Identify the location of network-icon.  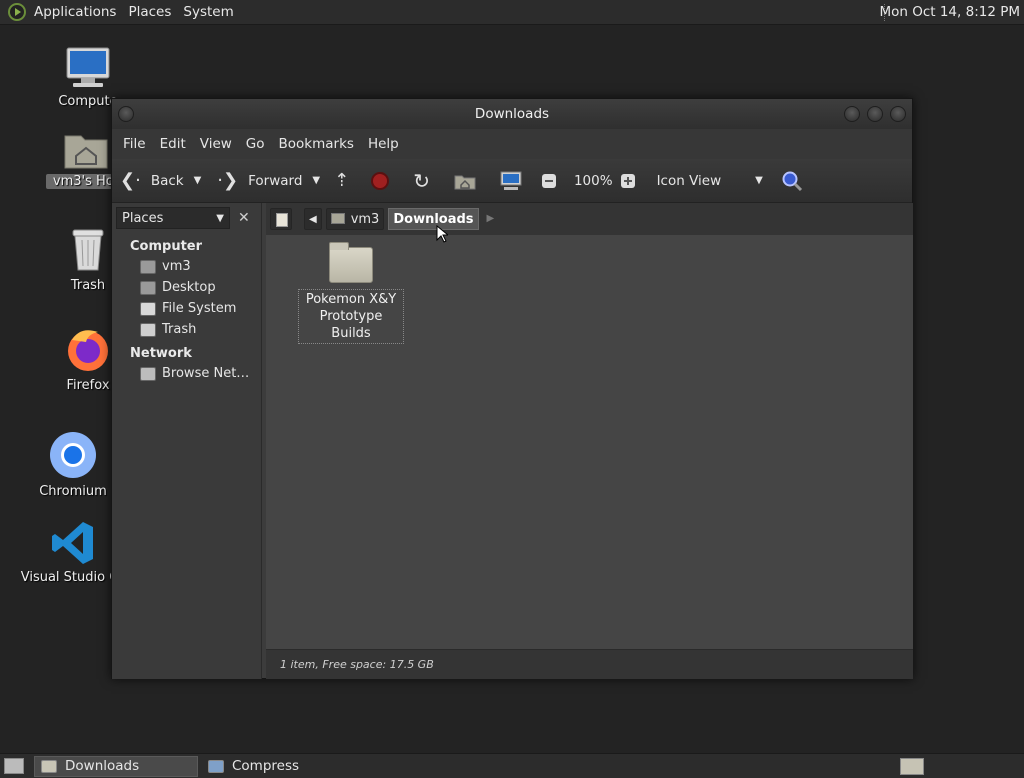
(148, 373).